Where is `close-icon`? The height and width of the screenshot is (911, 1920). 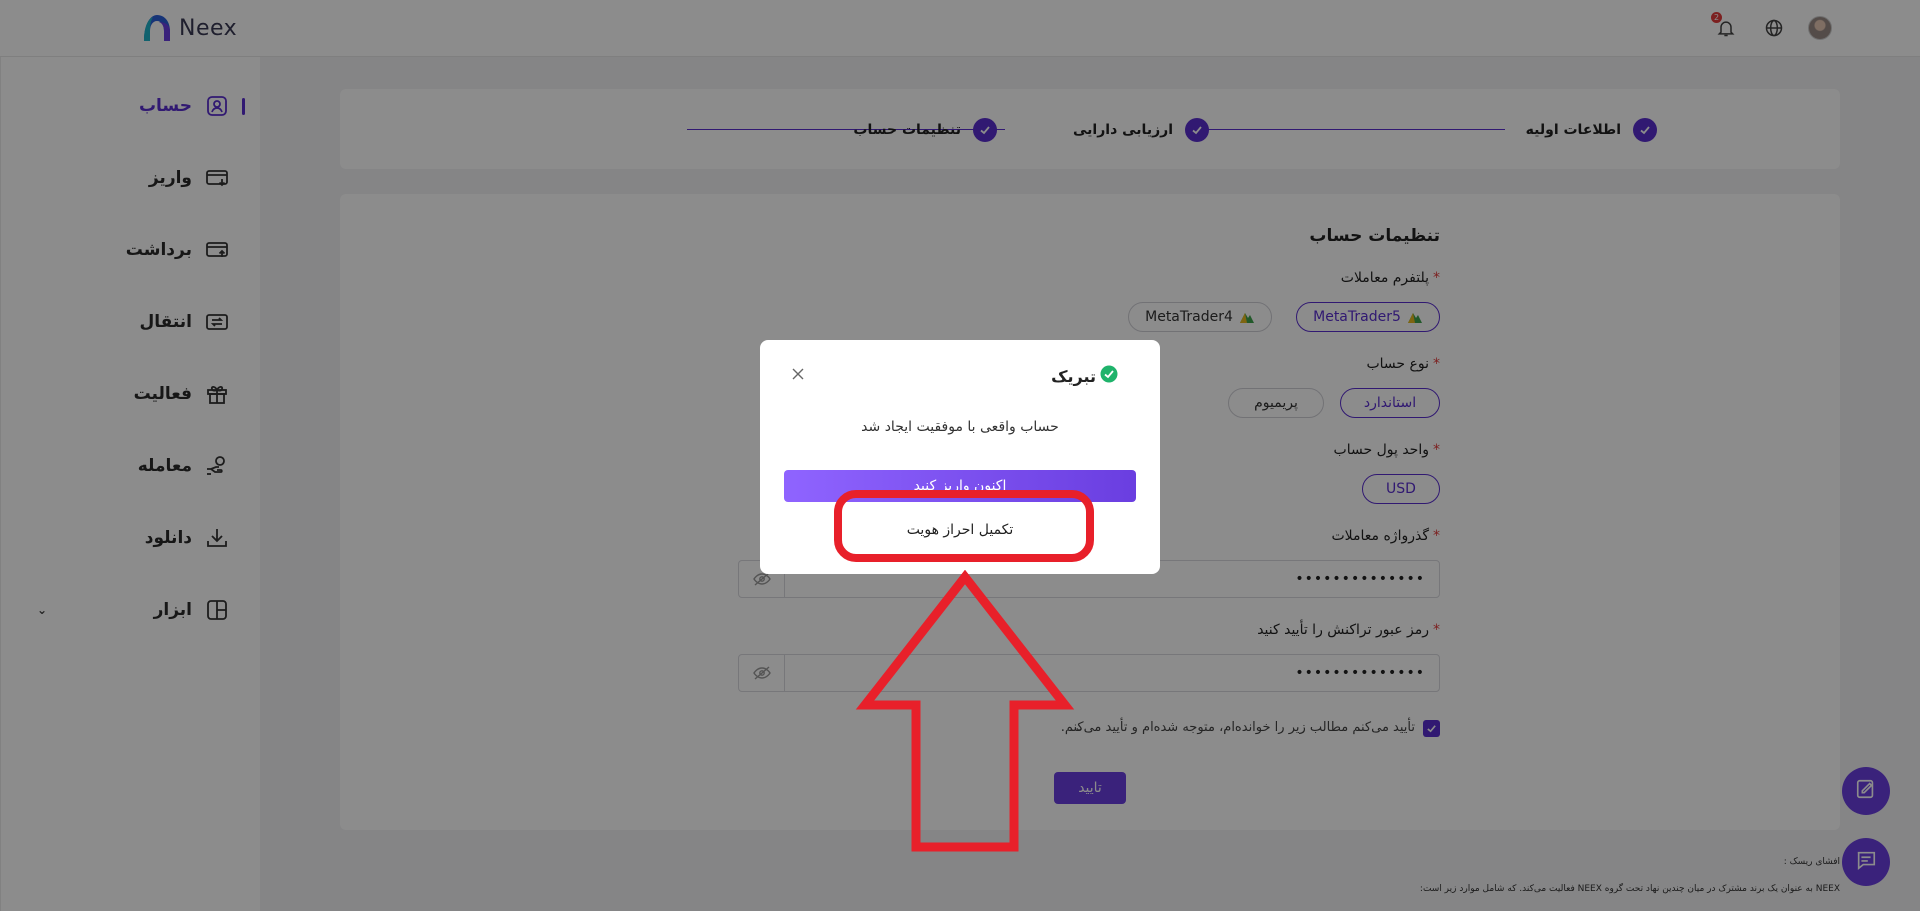
close-icon is located at coordinates (798, 374).